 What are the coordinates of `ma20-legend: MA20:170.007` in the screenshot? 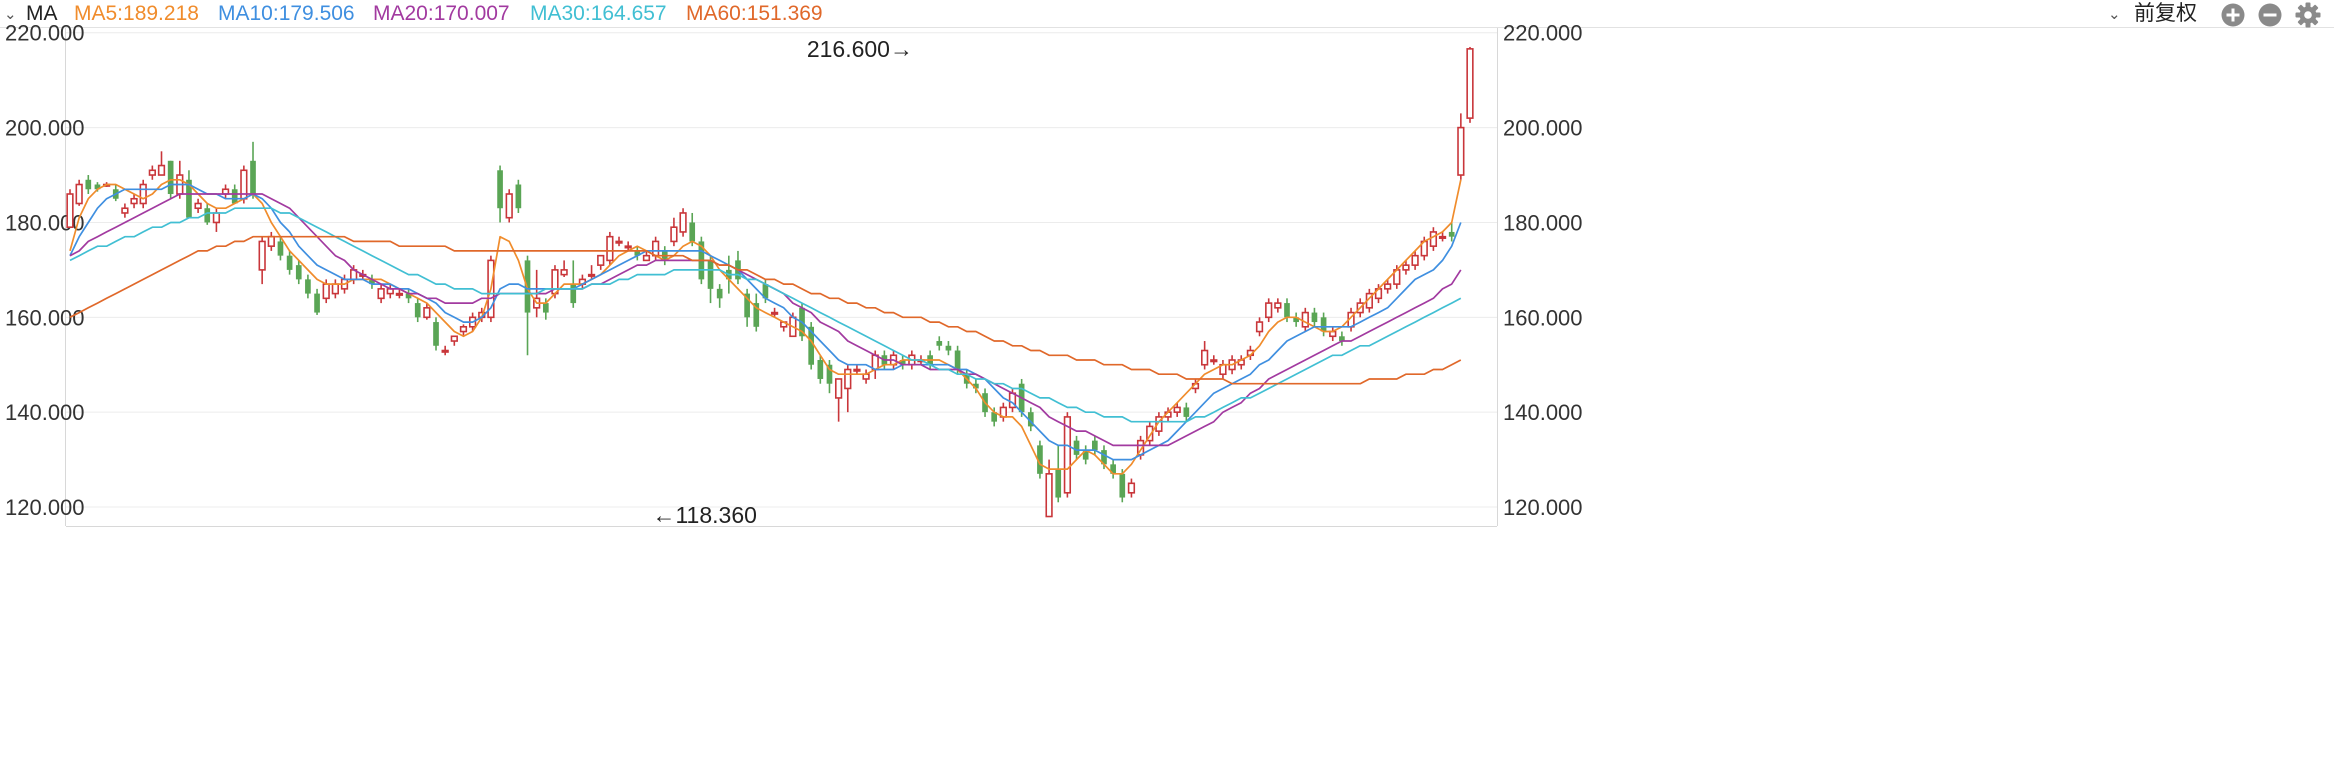 It's located at (441, 13).